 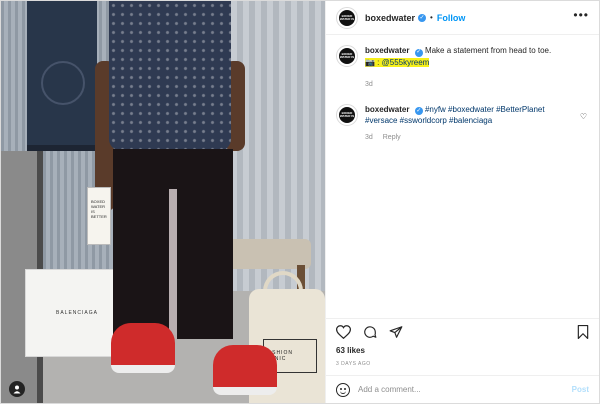 I want to click on photo-credit-prefix: 📷 :, so click(x=373, y=62).